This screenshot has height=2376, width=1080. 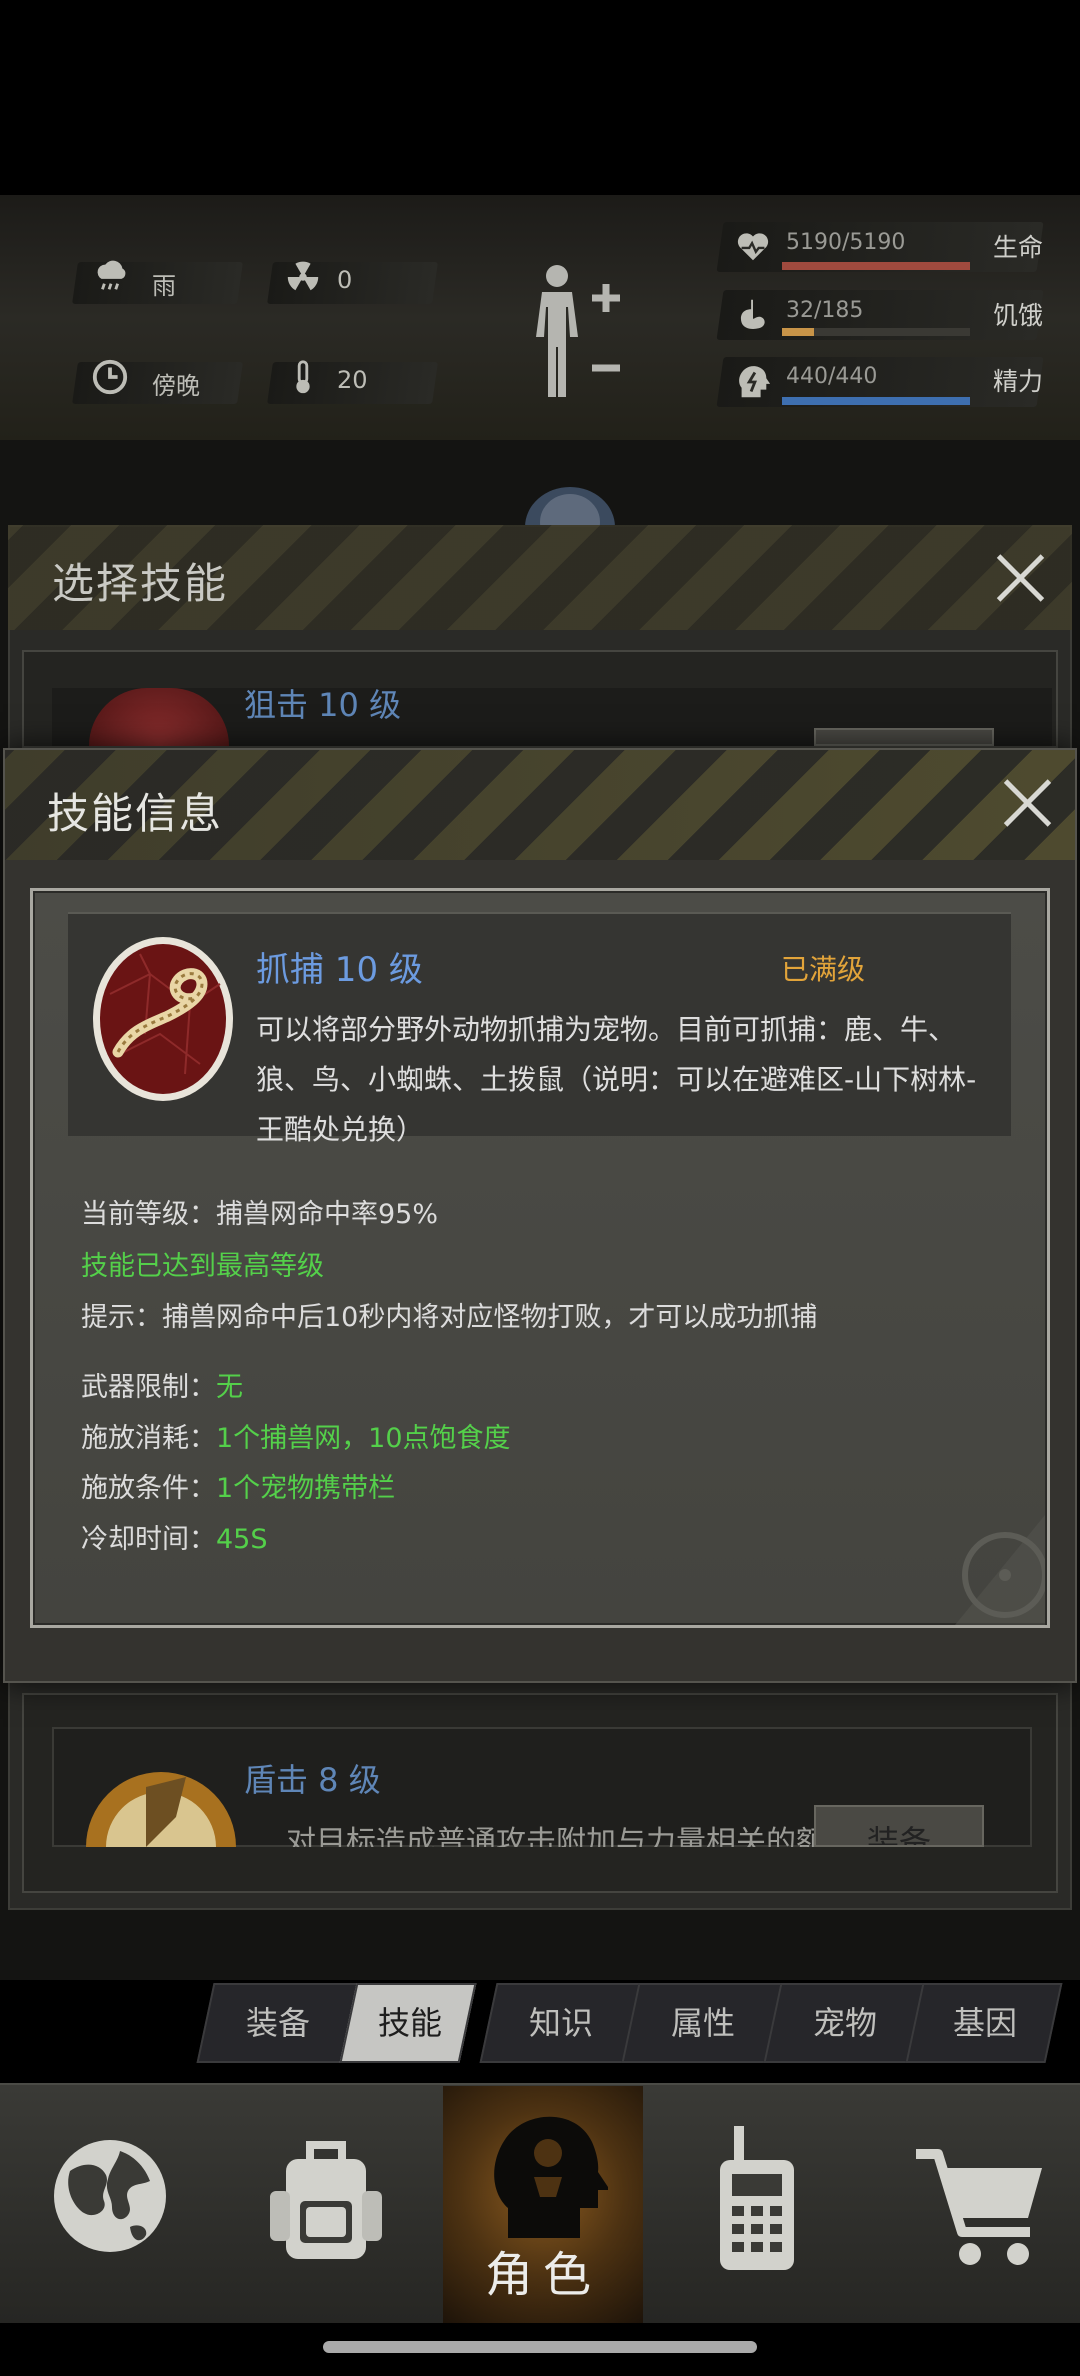 I want to click on skill-name: 抓捕 10 级, so click(x=339, y=970).